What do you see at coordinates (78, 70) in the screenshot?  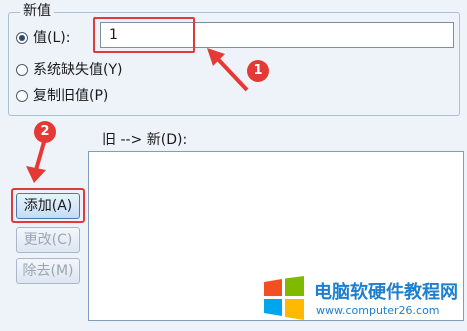 I see `radio-system-missing-label: 系统缺失值(Y)` at bounding box center [78, 70].